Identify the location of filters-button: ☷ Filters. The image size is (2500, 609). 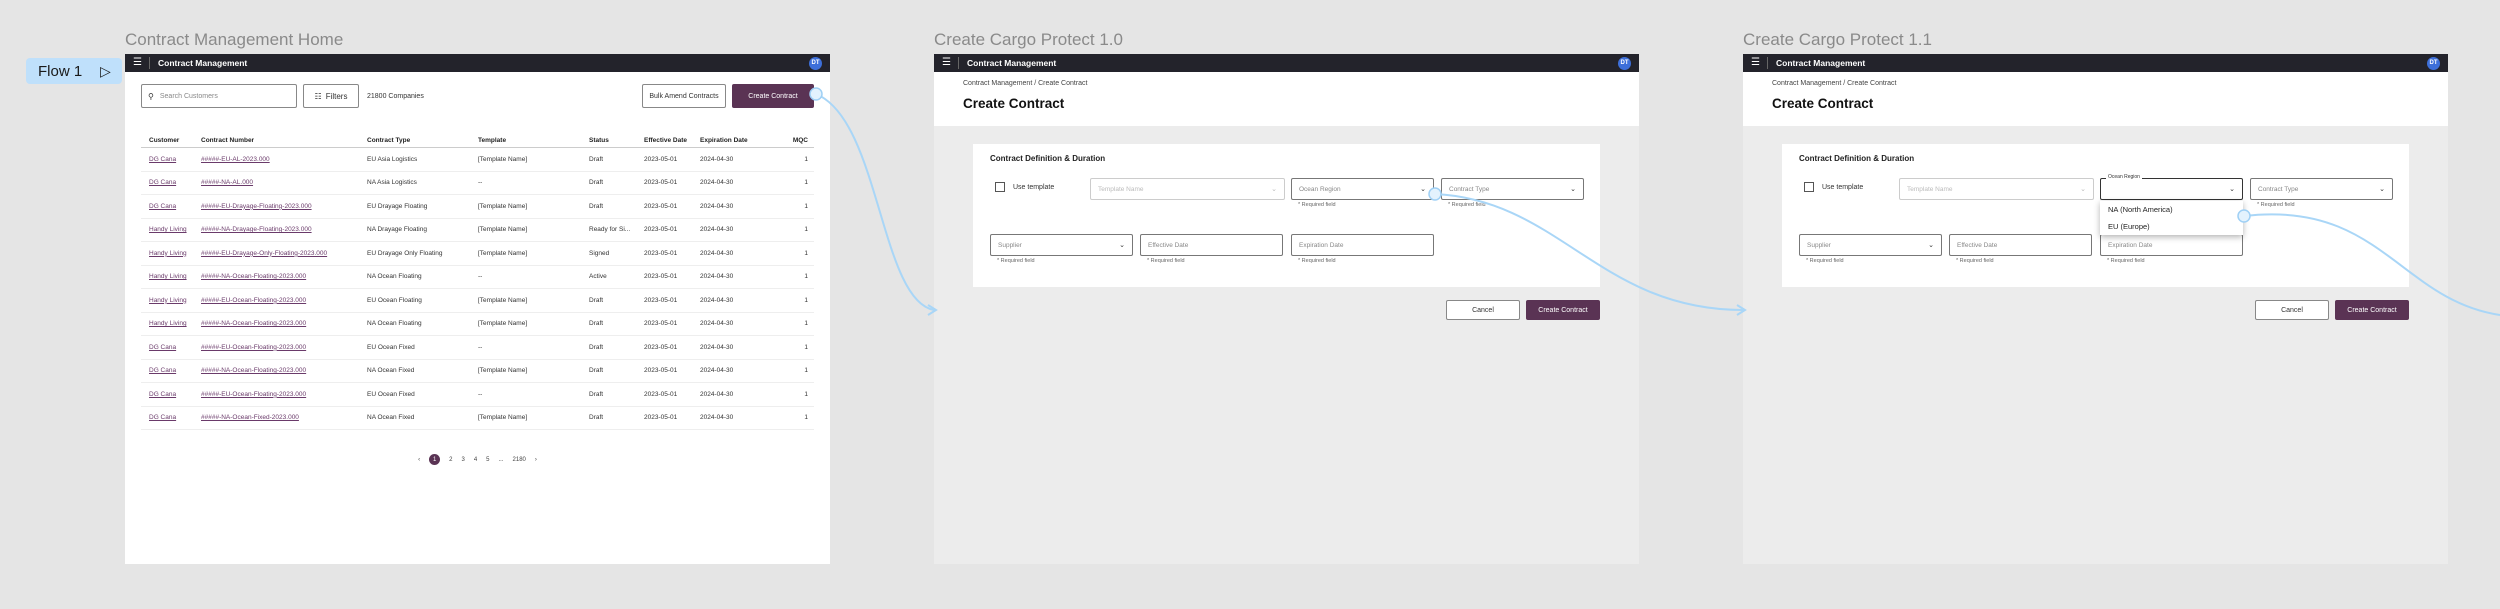
(331, 96).